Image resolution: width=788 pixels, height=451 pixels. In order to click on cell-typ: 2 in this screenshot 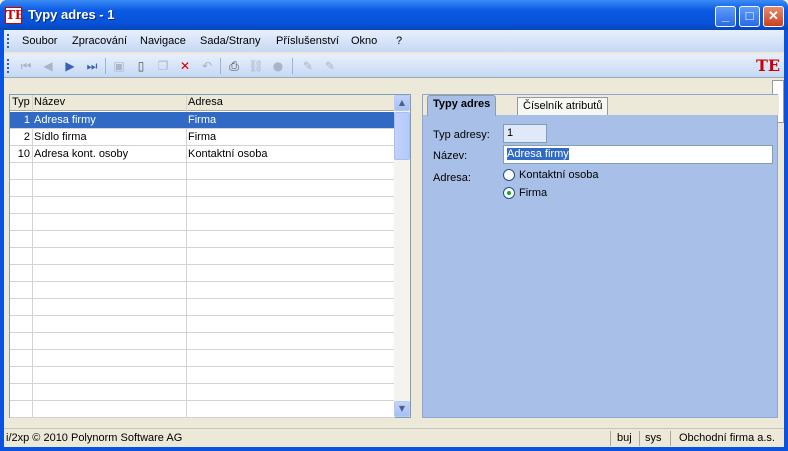, I will do `click(26, 137)`.